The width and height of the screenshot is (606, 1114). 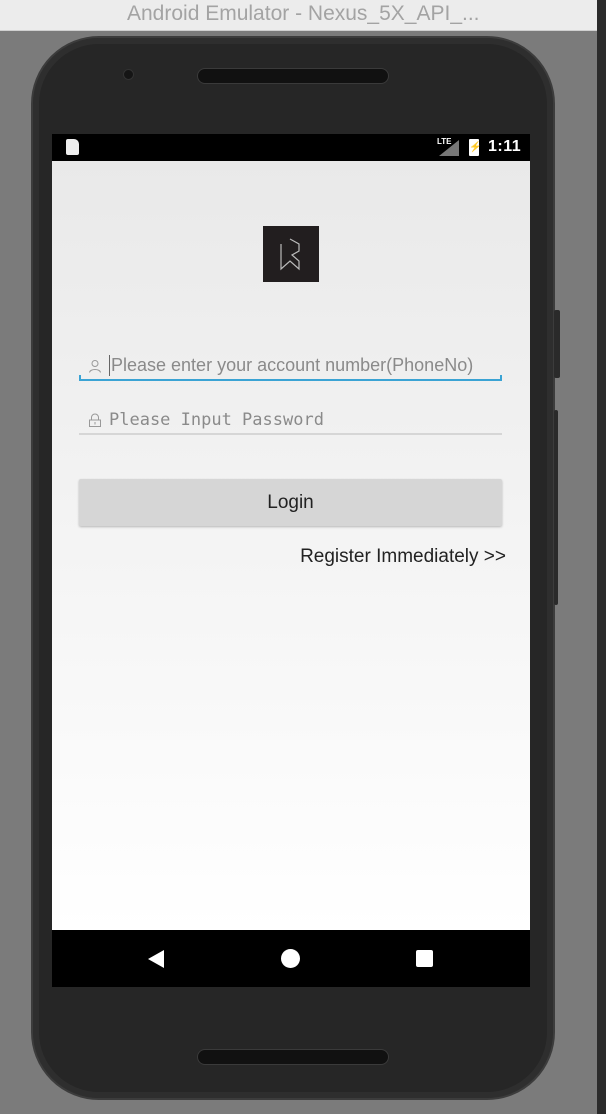 I want to click on bottom-speaker, so click(x=293, y=1057).